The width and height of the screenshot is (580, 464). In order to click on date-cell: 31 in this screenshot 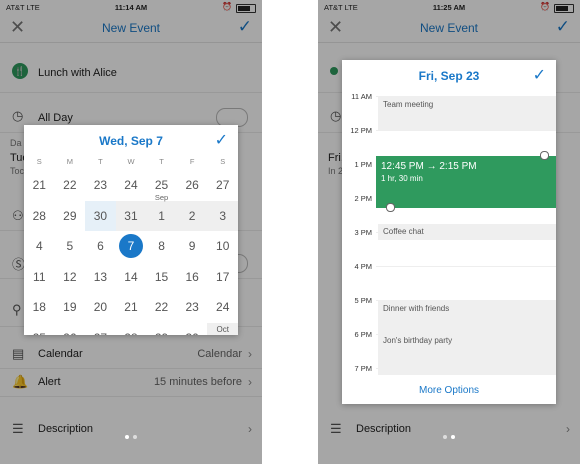, I will do `click(131, 215)`.